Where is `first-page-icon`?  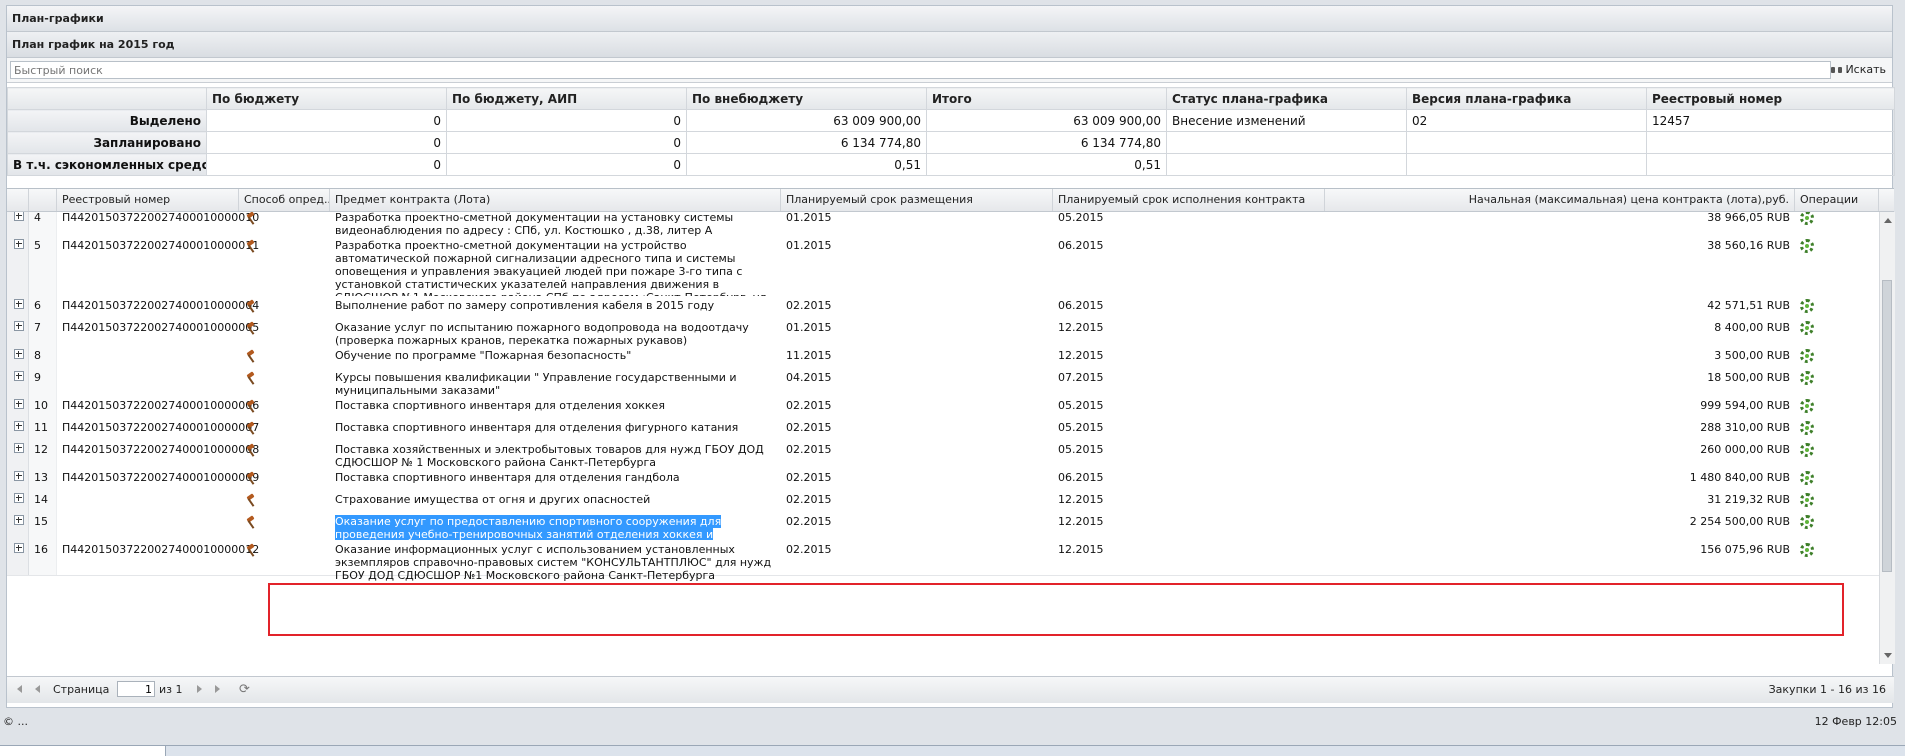
first-page-icon is located at coordinates (18, 690).